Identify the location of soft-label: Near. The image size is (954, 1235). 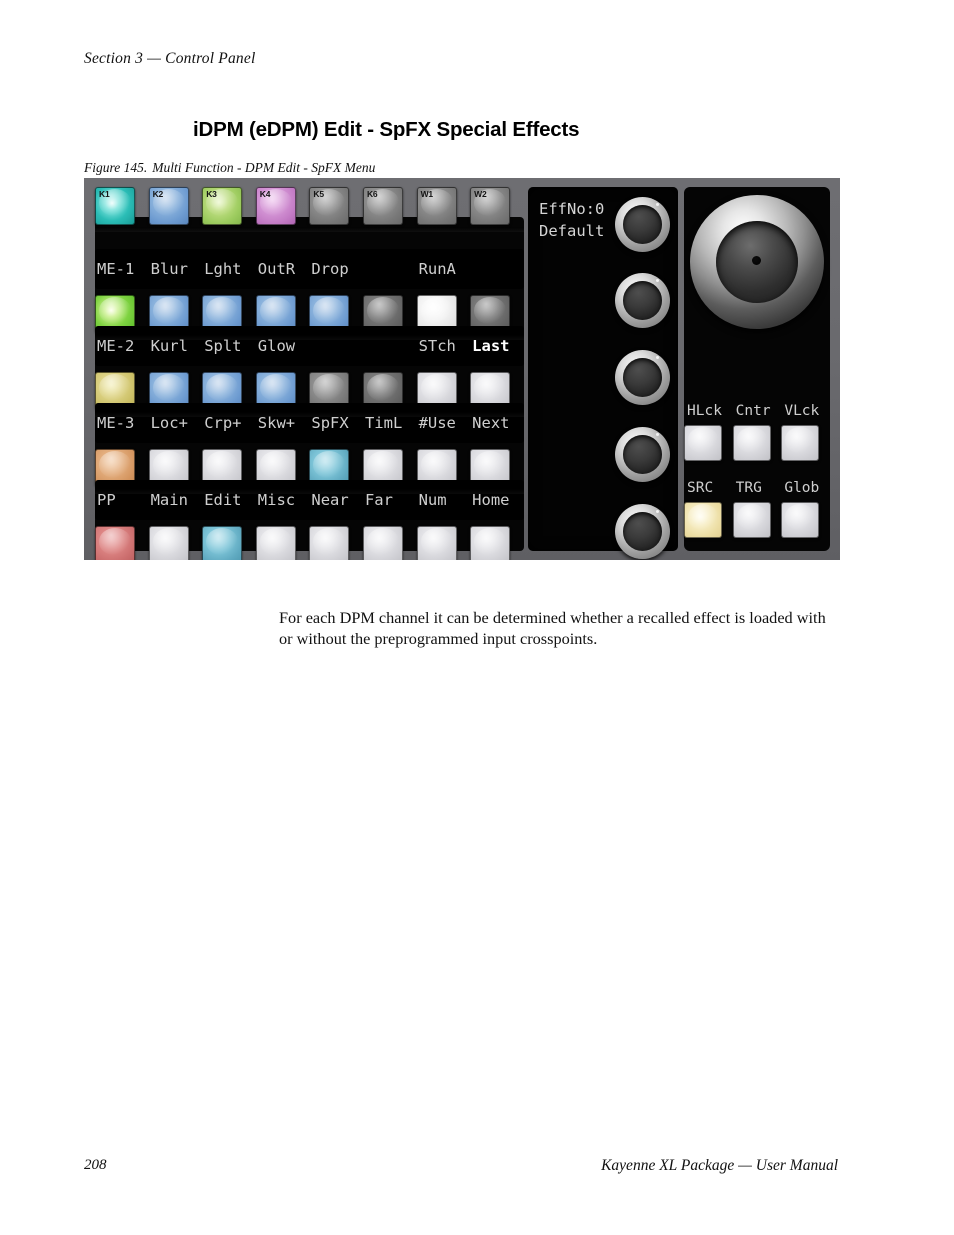
(330, 500).